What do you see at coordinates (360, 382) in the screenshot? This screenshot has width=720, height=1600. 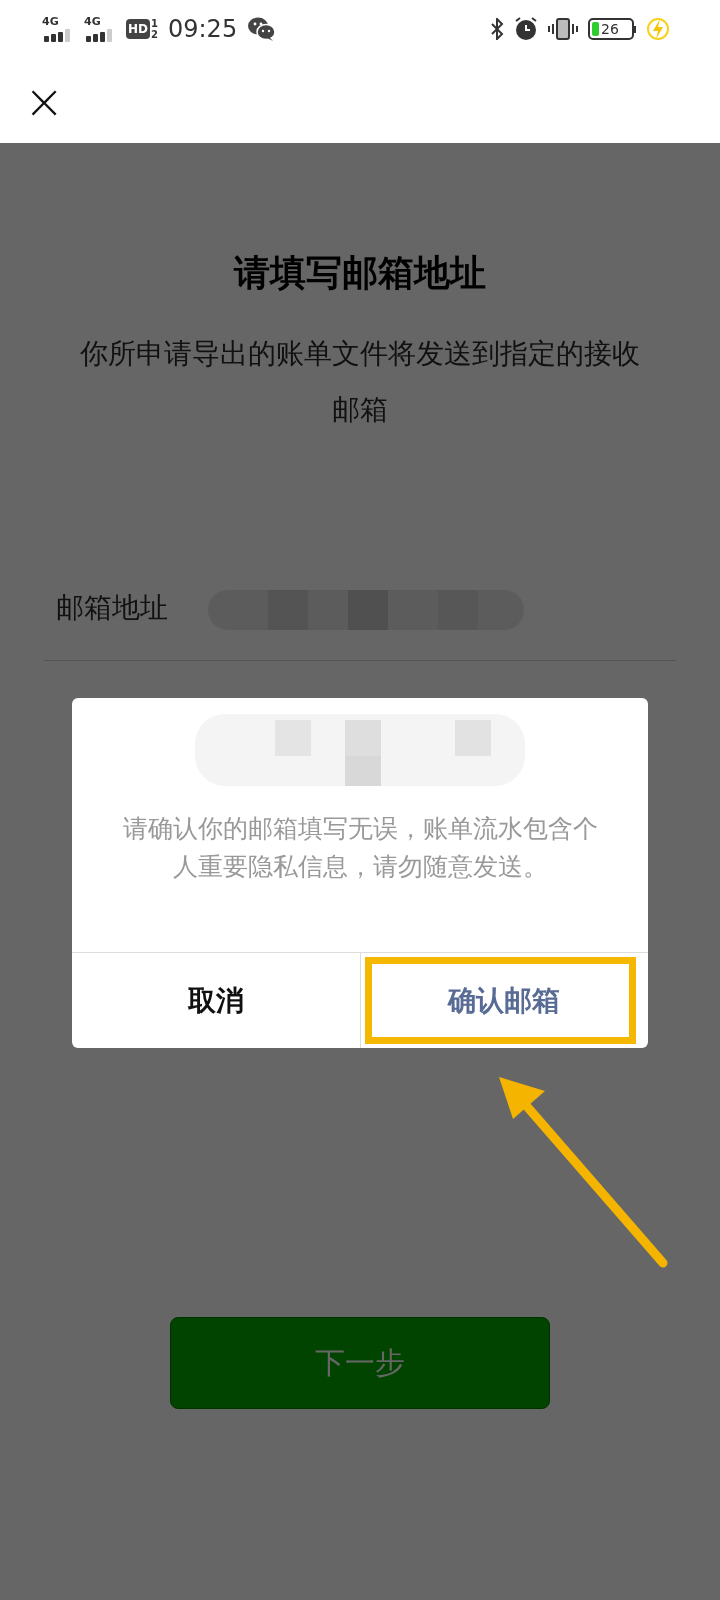 I see `description-text: 你所申请导出的账单文件将发送到指定的接收邮箱` at bounding box center [360, 382].